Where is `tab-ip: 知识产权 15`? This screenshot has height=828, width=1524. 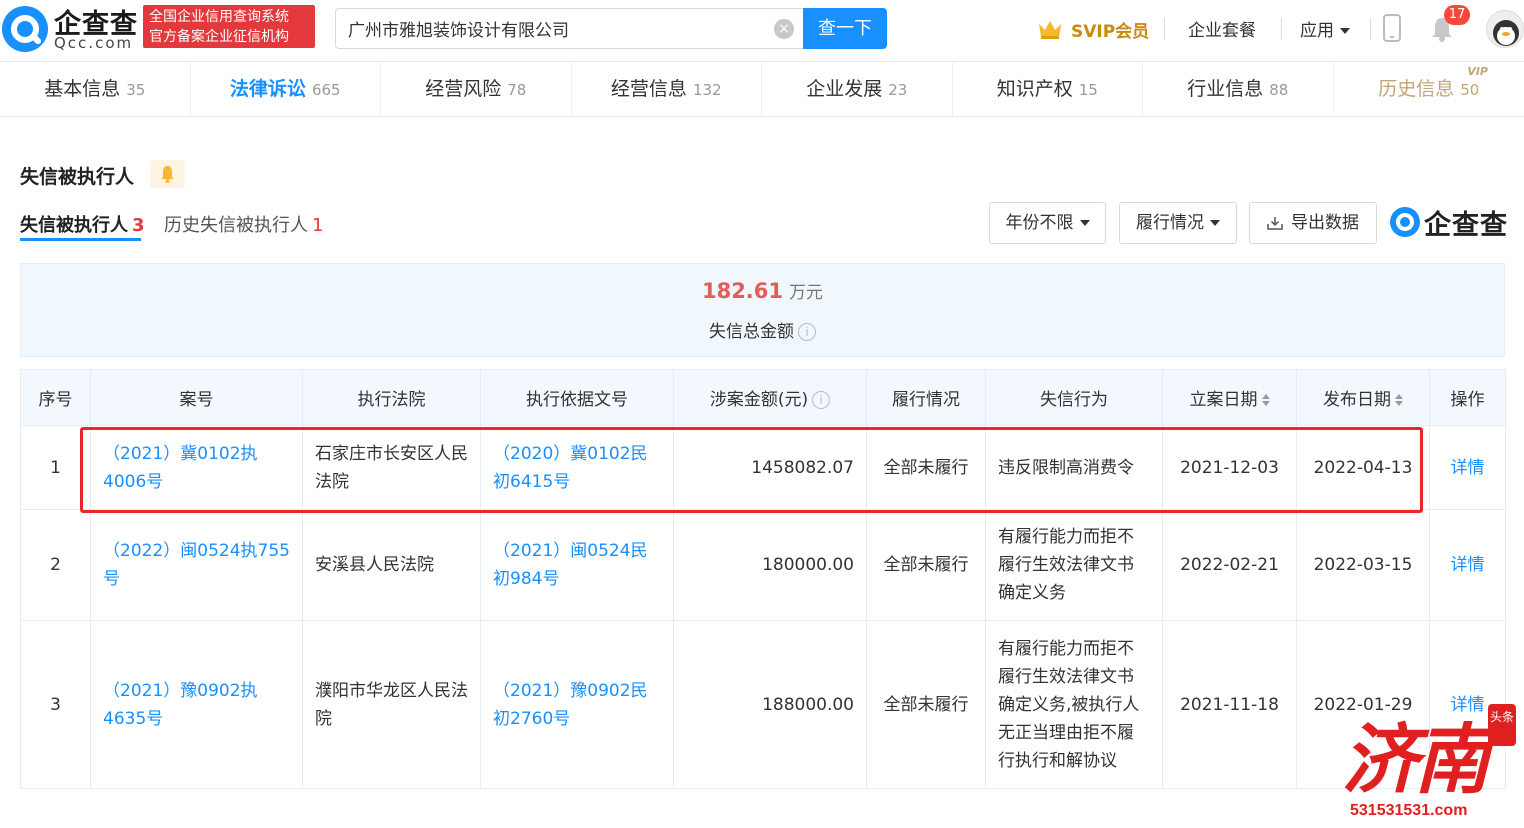 tab-ip: 知识产权 15 is located at coordinates (1048, 89).